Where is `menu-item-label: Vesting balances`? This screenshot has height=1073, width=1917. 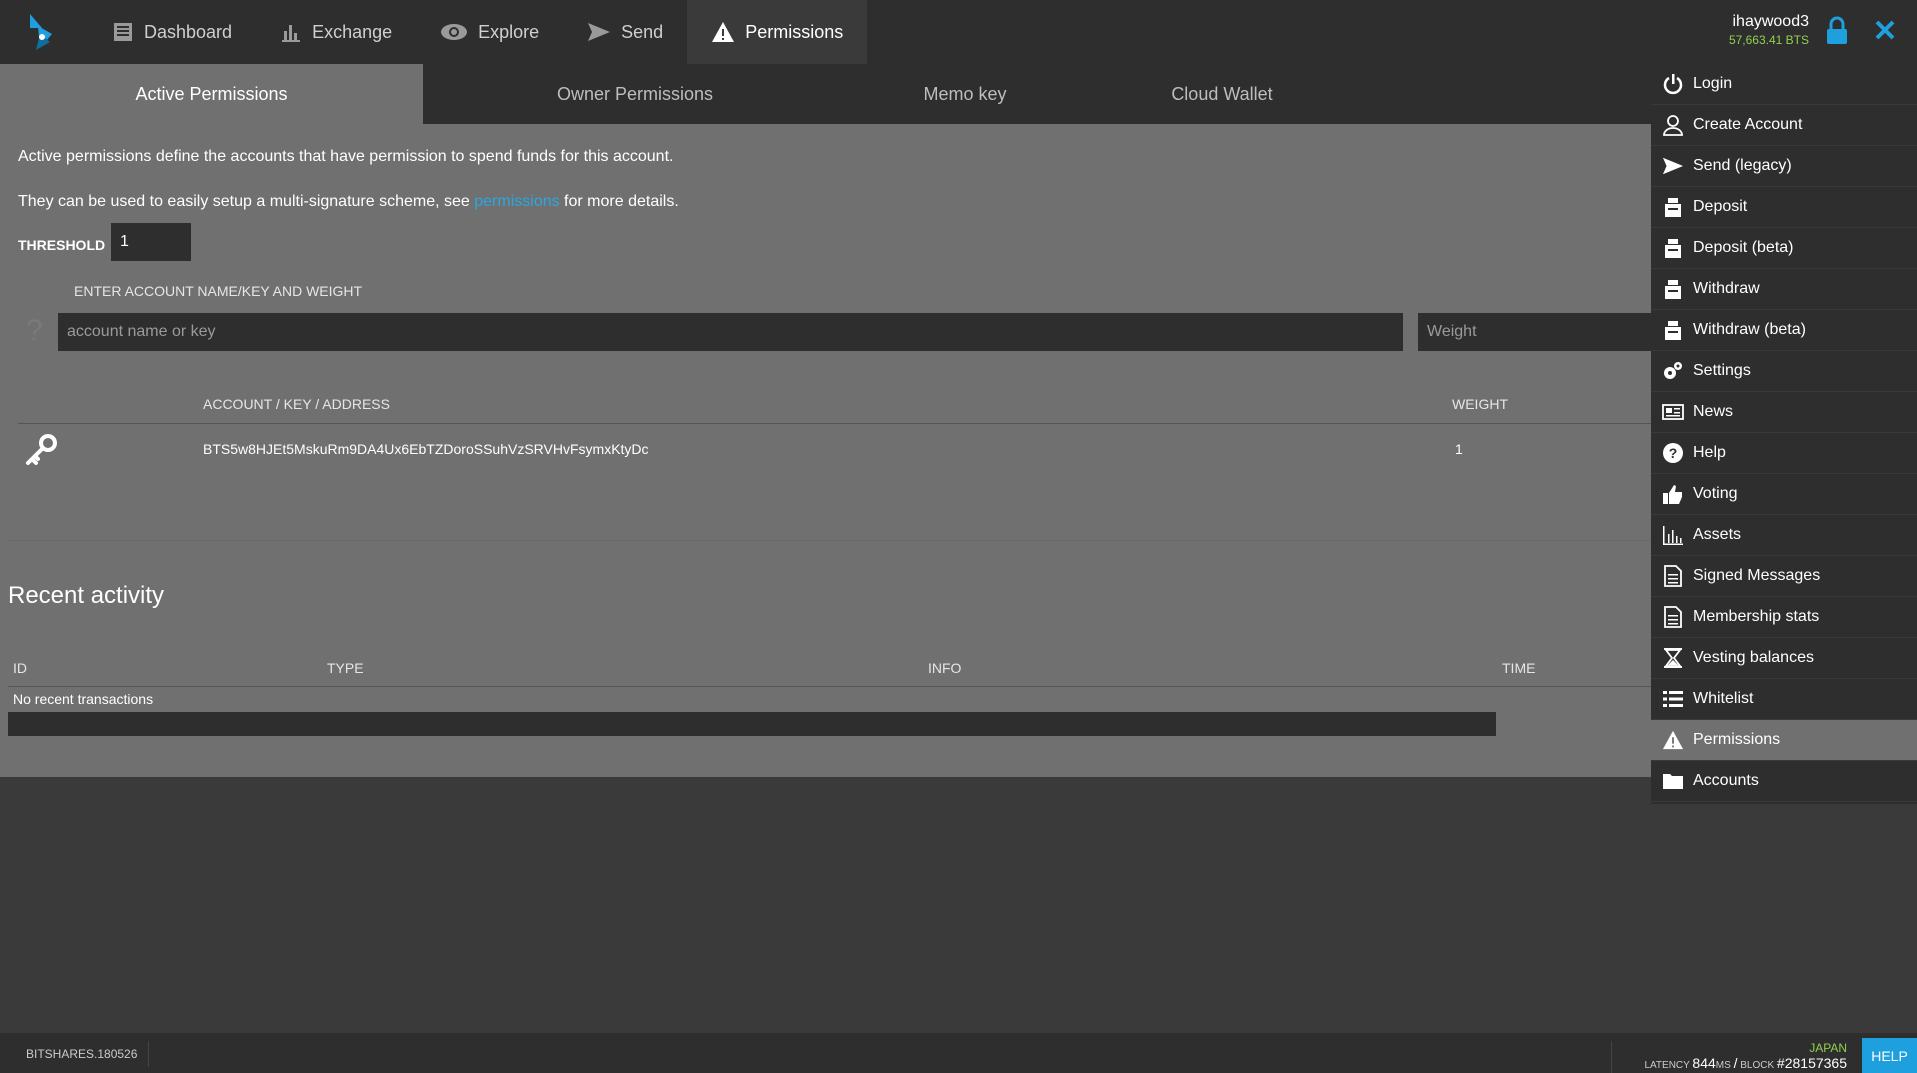 menu-item-label: Vesting balances is located at coordinates (1753, 657).